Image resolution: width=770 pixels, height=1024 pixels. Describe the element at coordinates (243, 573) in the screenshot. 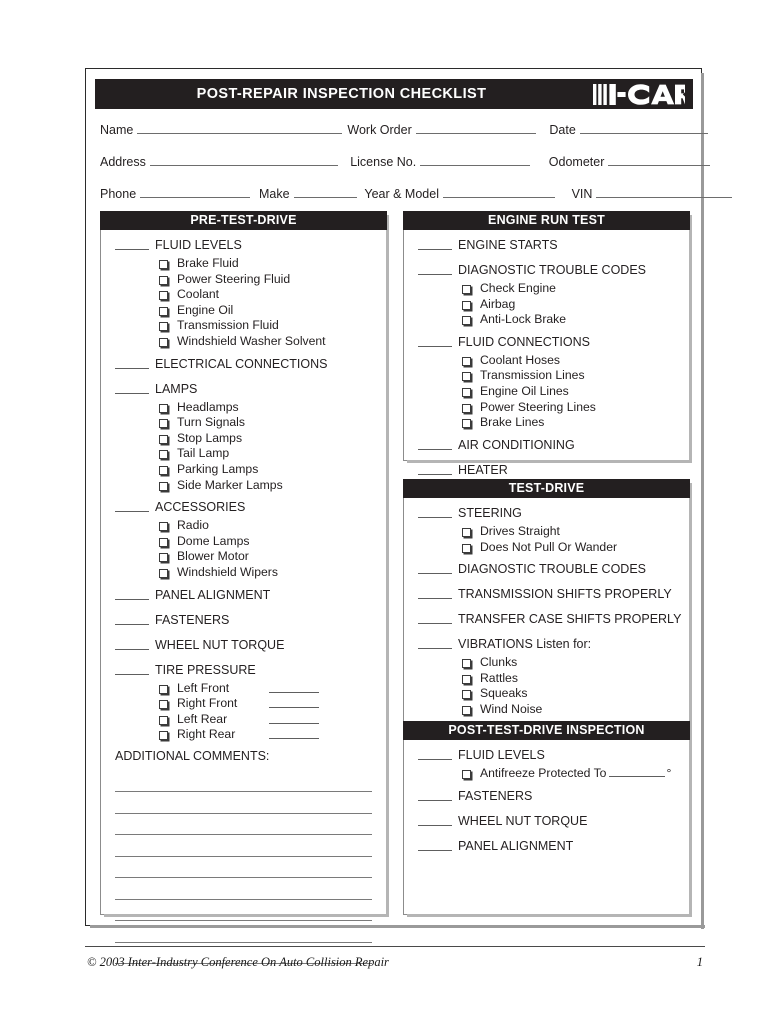

I see `checkbox-item-windshield-wipers: Windshield Wipers` at that location.